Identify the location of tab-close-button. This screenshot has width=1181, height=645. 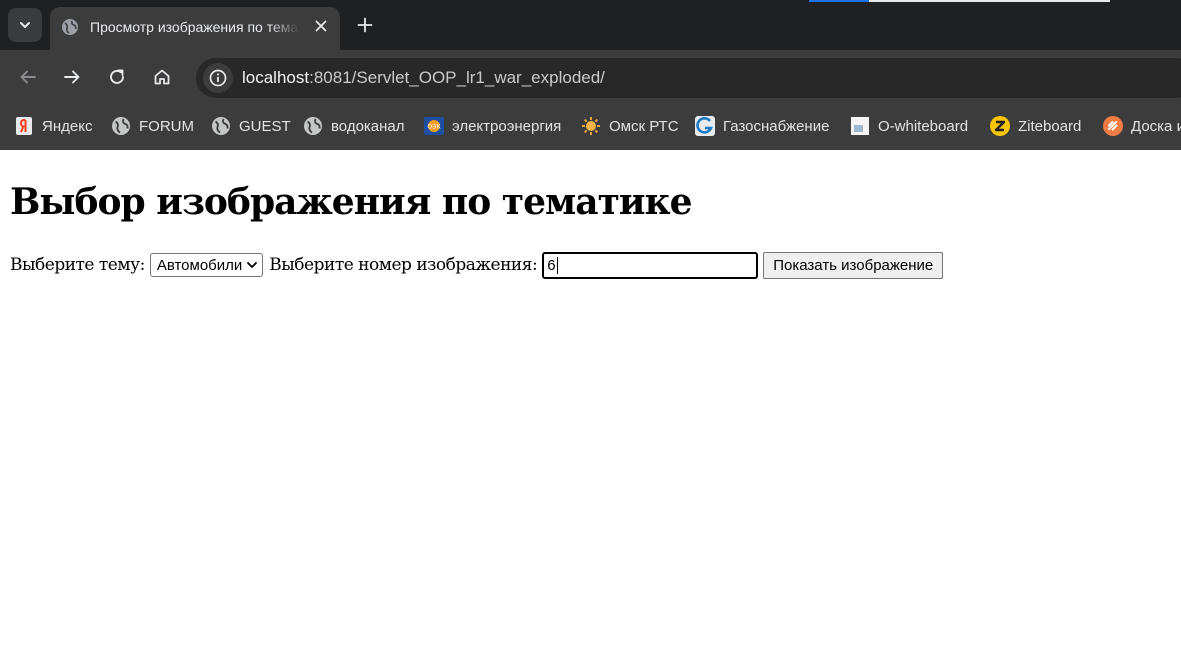
(321, 26).